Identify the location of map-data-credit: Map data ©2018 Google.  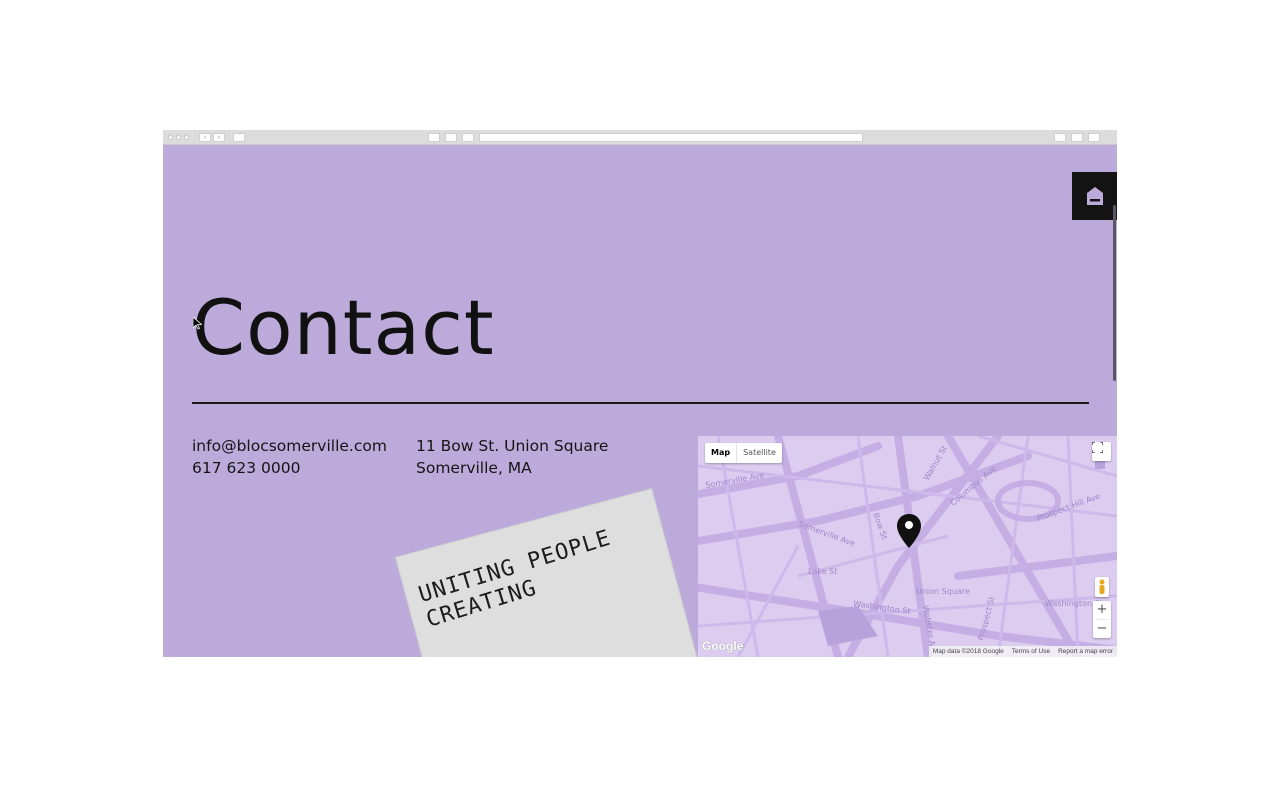
(968, 651).